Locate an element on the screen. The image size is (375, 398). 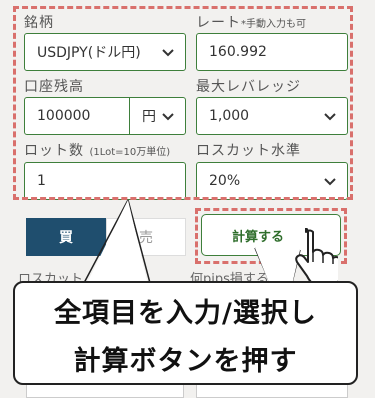
callout-line-1: 全項目を入力/選択し is located at coordinates (185, 313).